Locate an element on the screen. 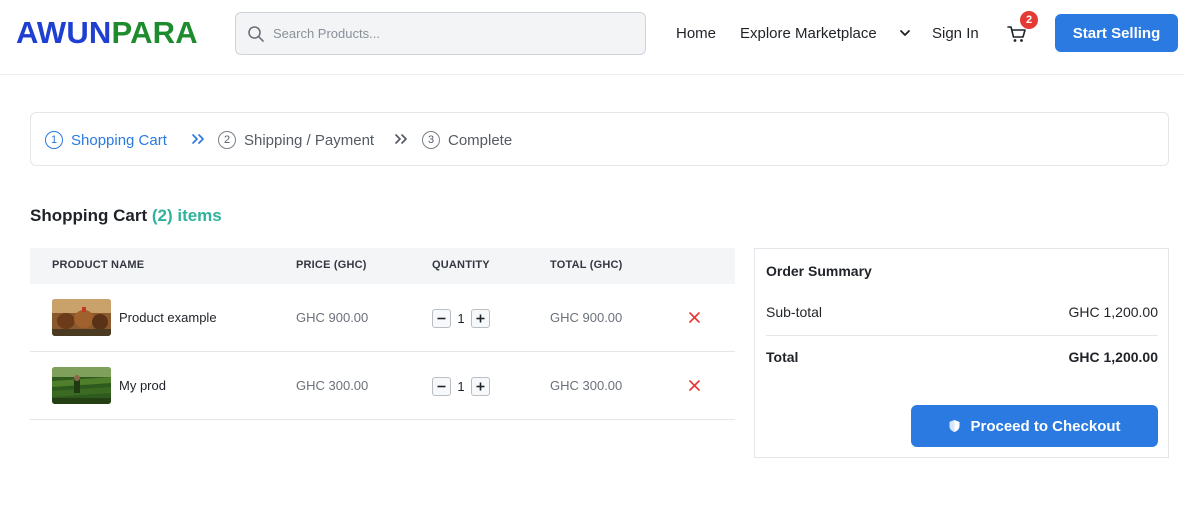  step-complete: 3 Complete is located at coordinates (467, 140).